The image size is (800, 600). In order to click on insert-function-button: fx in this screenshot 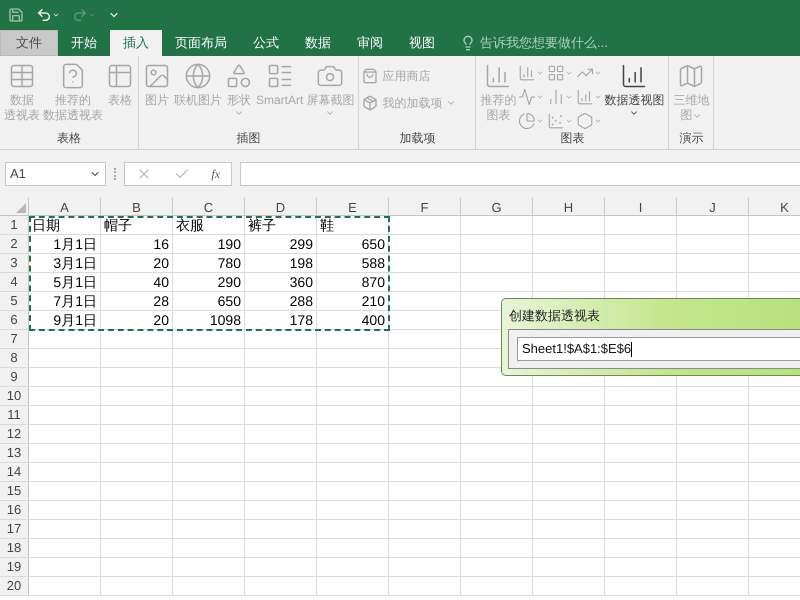, I will do `click(215, 174)`.